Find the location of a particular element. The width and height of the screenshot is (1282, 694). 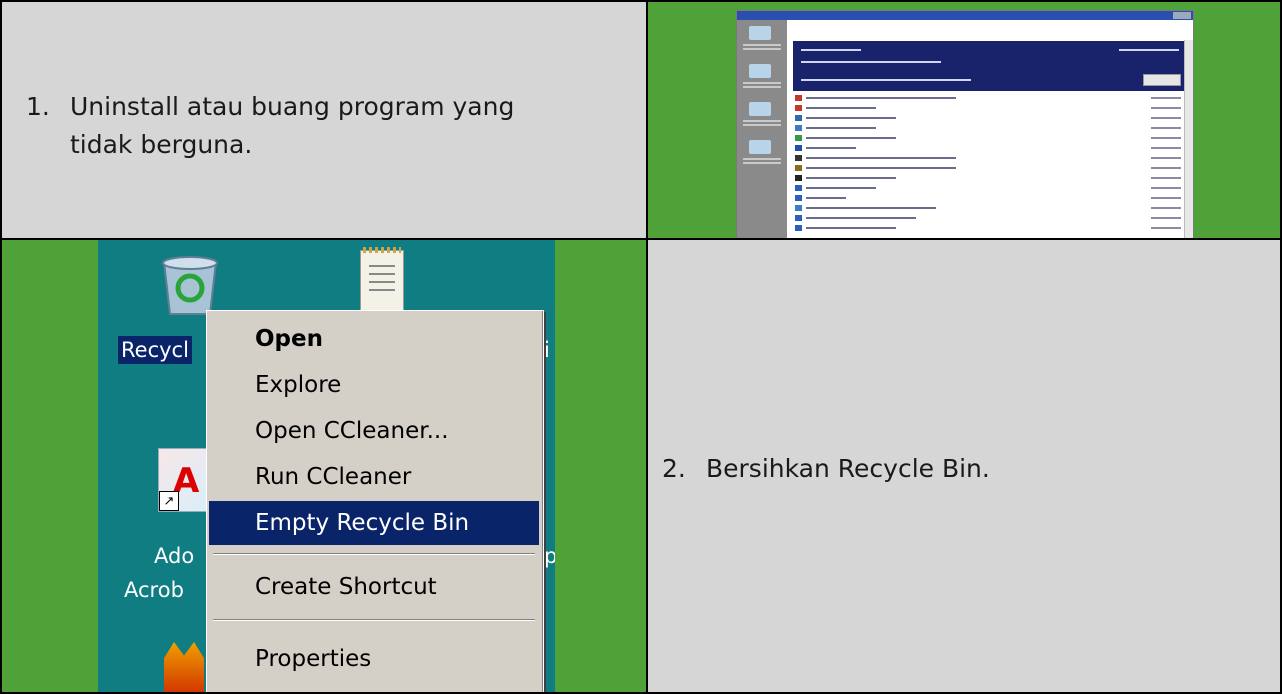

menu-item-label: Open is located at coordinates (289, 339).